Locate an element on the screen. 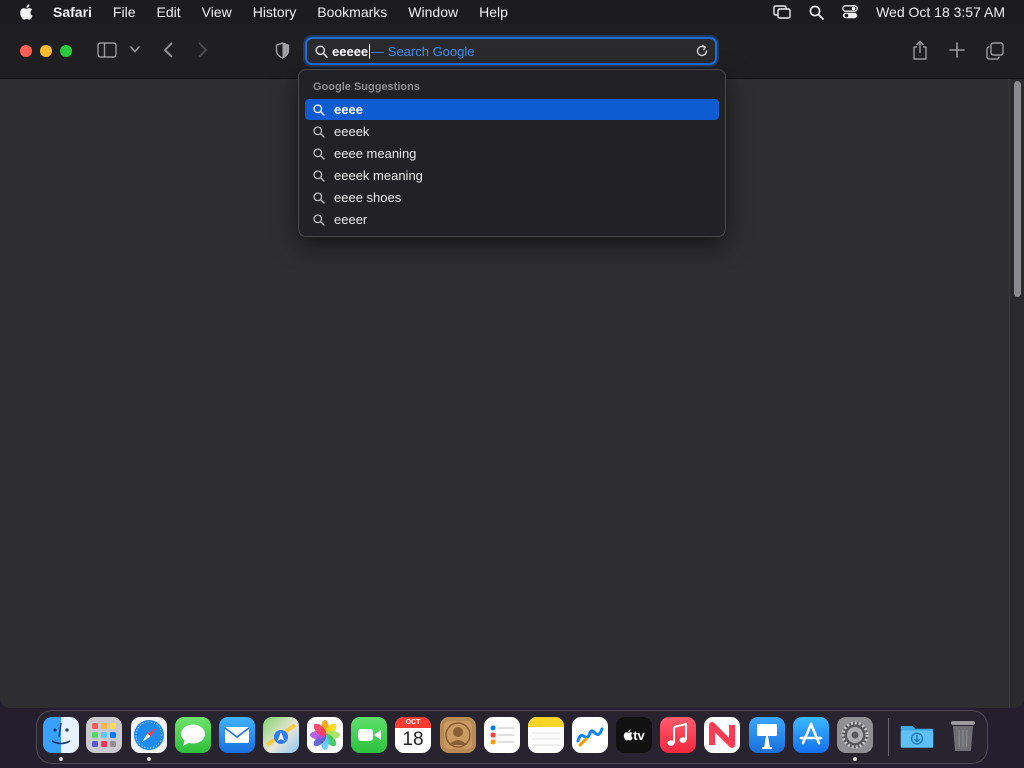 This screenshot has height=768, width=1024. dock-calendar-icon: OCT 18 is located at coordinates (413, 735).